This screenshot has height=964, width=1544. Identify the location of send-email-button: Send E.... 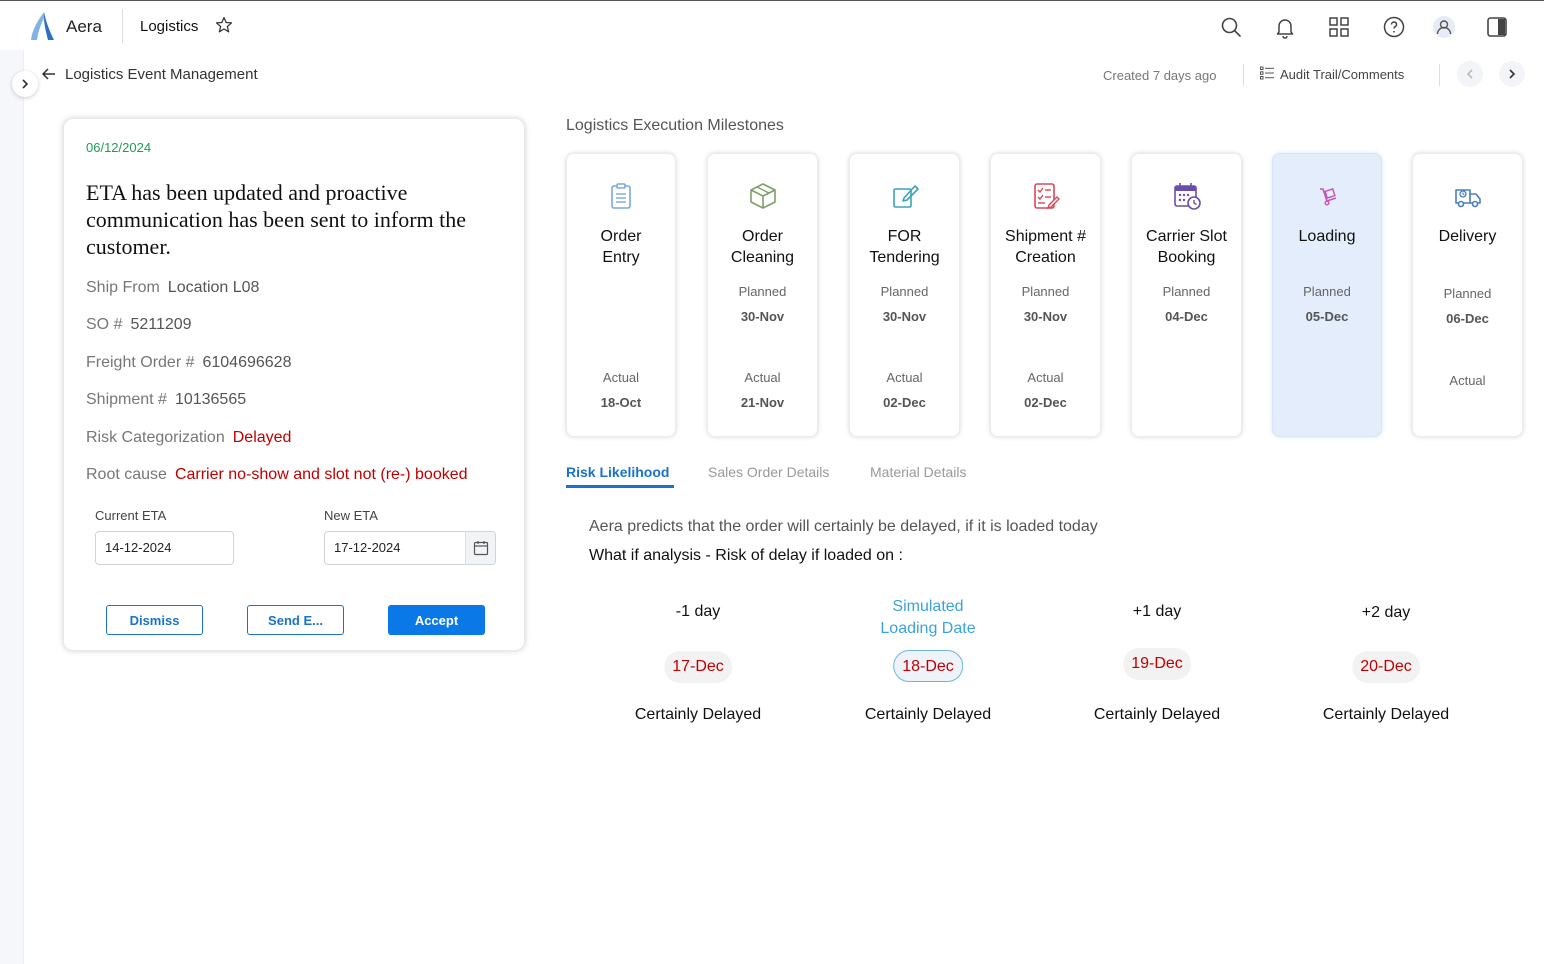
(295, 620).